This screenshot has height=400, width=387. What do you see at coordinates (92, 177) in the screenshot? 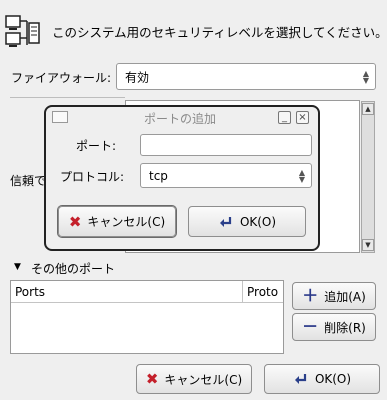
I see `protocol-label: プロトコル:` at bounding box center [92, 177].